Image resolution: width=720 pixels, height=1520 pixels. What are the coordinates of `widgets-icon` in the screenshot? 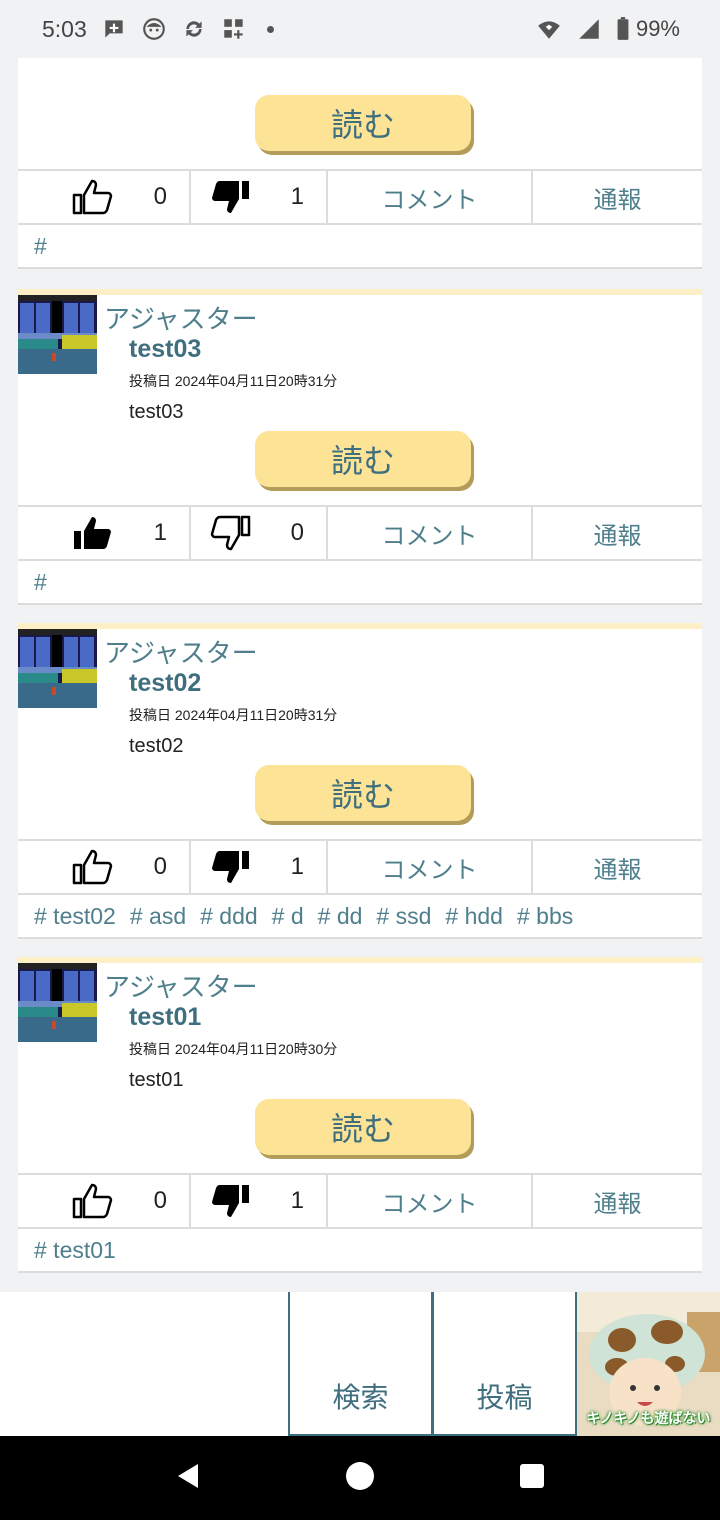 It's located at (234, 29).